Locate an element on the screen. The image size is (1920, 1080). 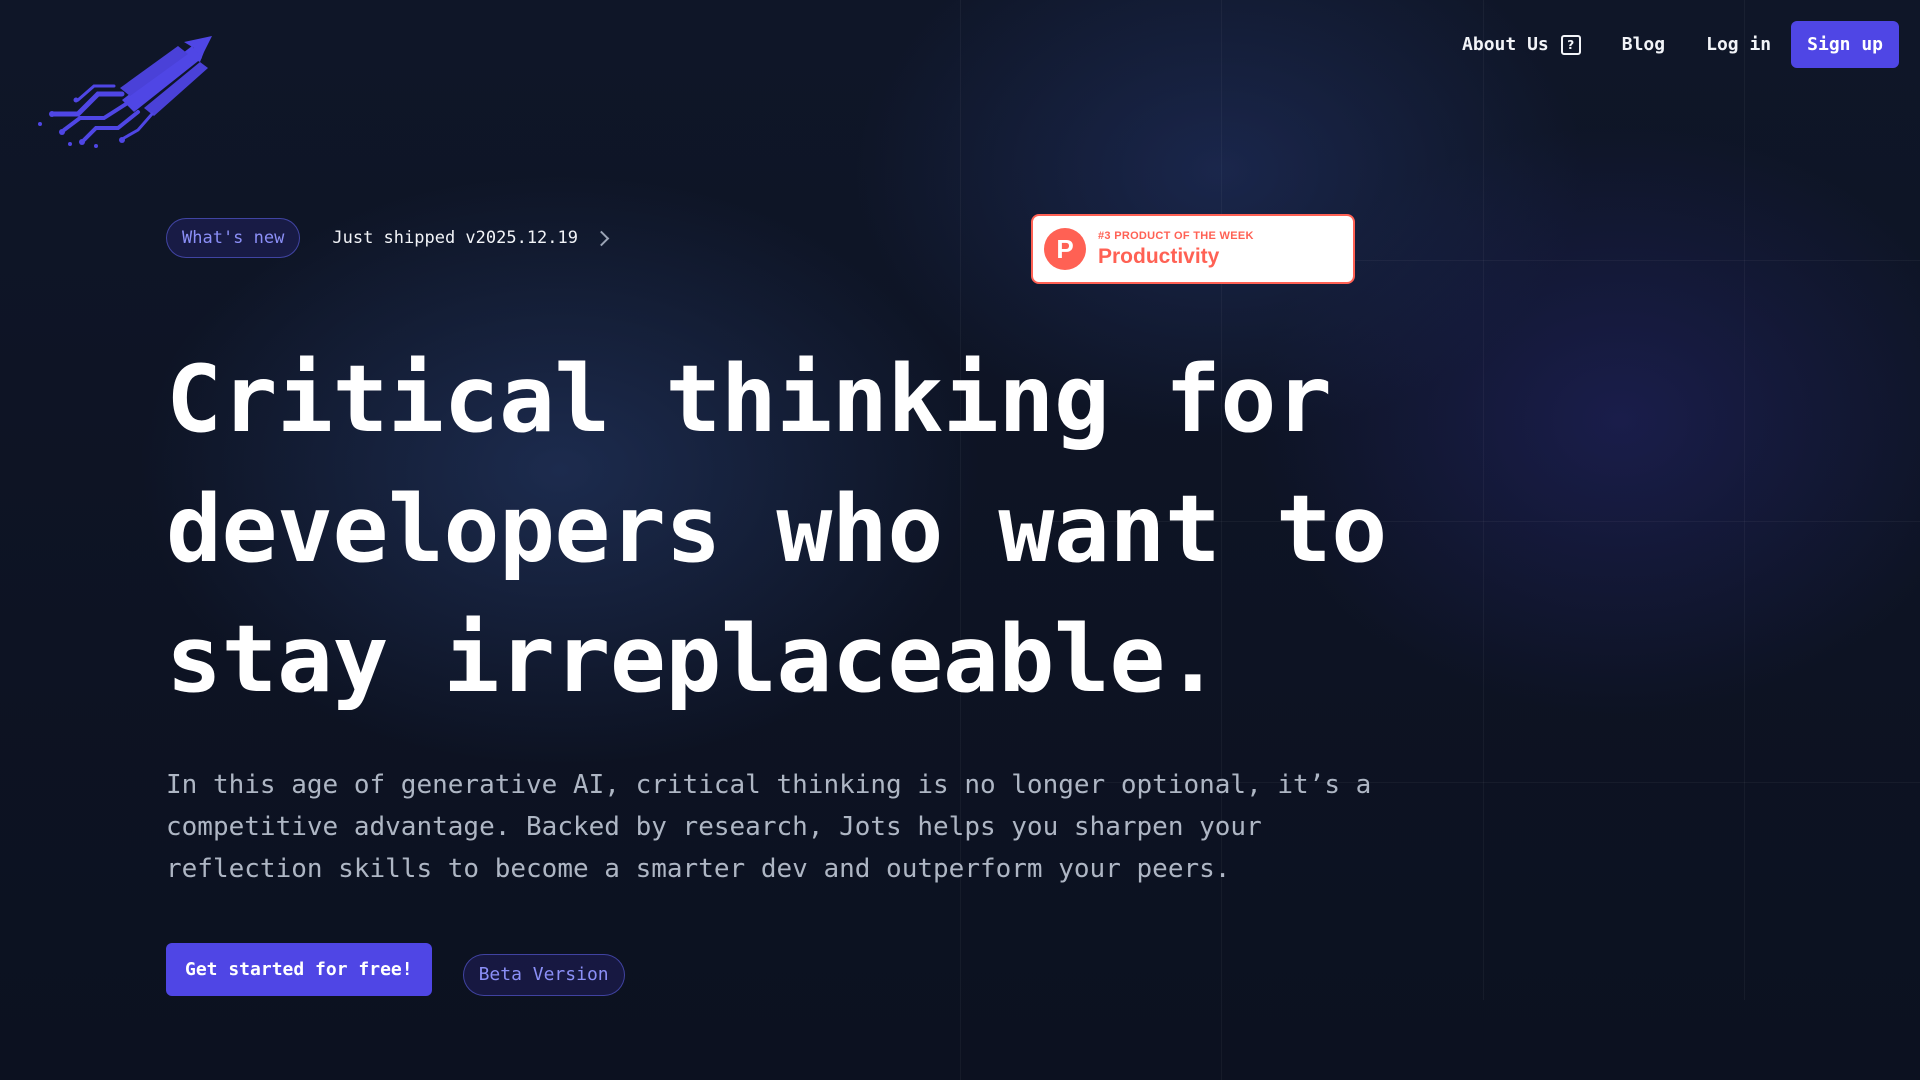
headline-line-3: stay irreplaceable. is located at coordinates (693, 659).